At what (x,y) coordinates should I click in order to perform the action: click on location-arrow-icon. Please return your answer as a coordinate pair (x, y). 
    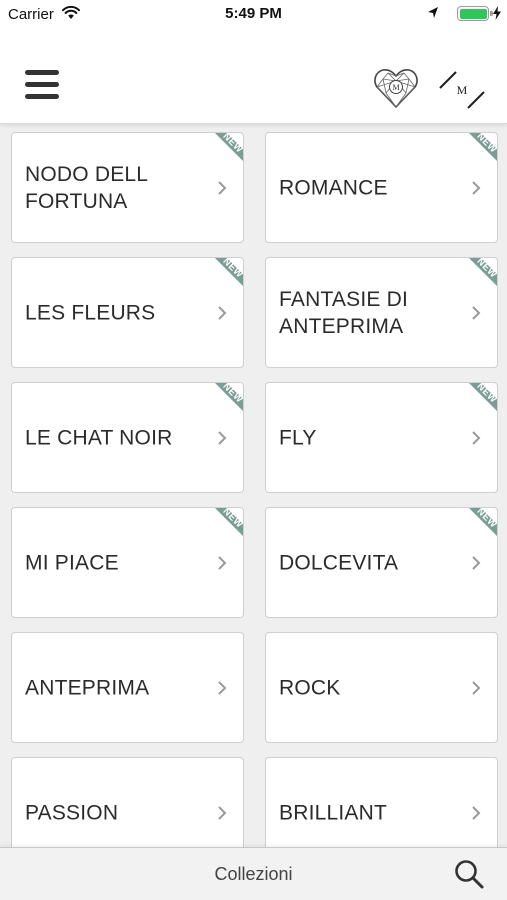
    Looking at the image, I should click on (433, 12).